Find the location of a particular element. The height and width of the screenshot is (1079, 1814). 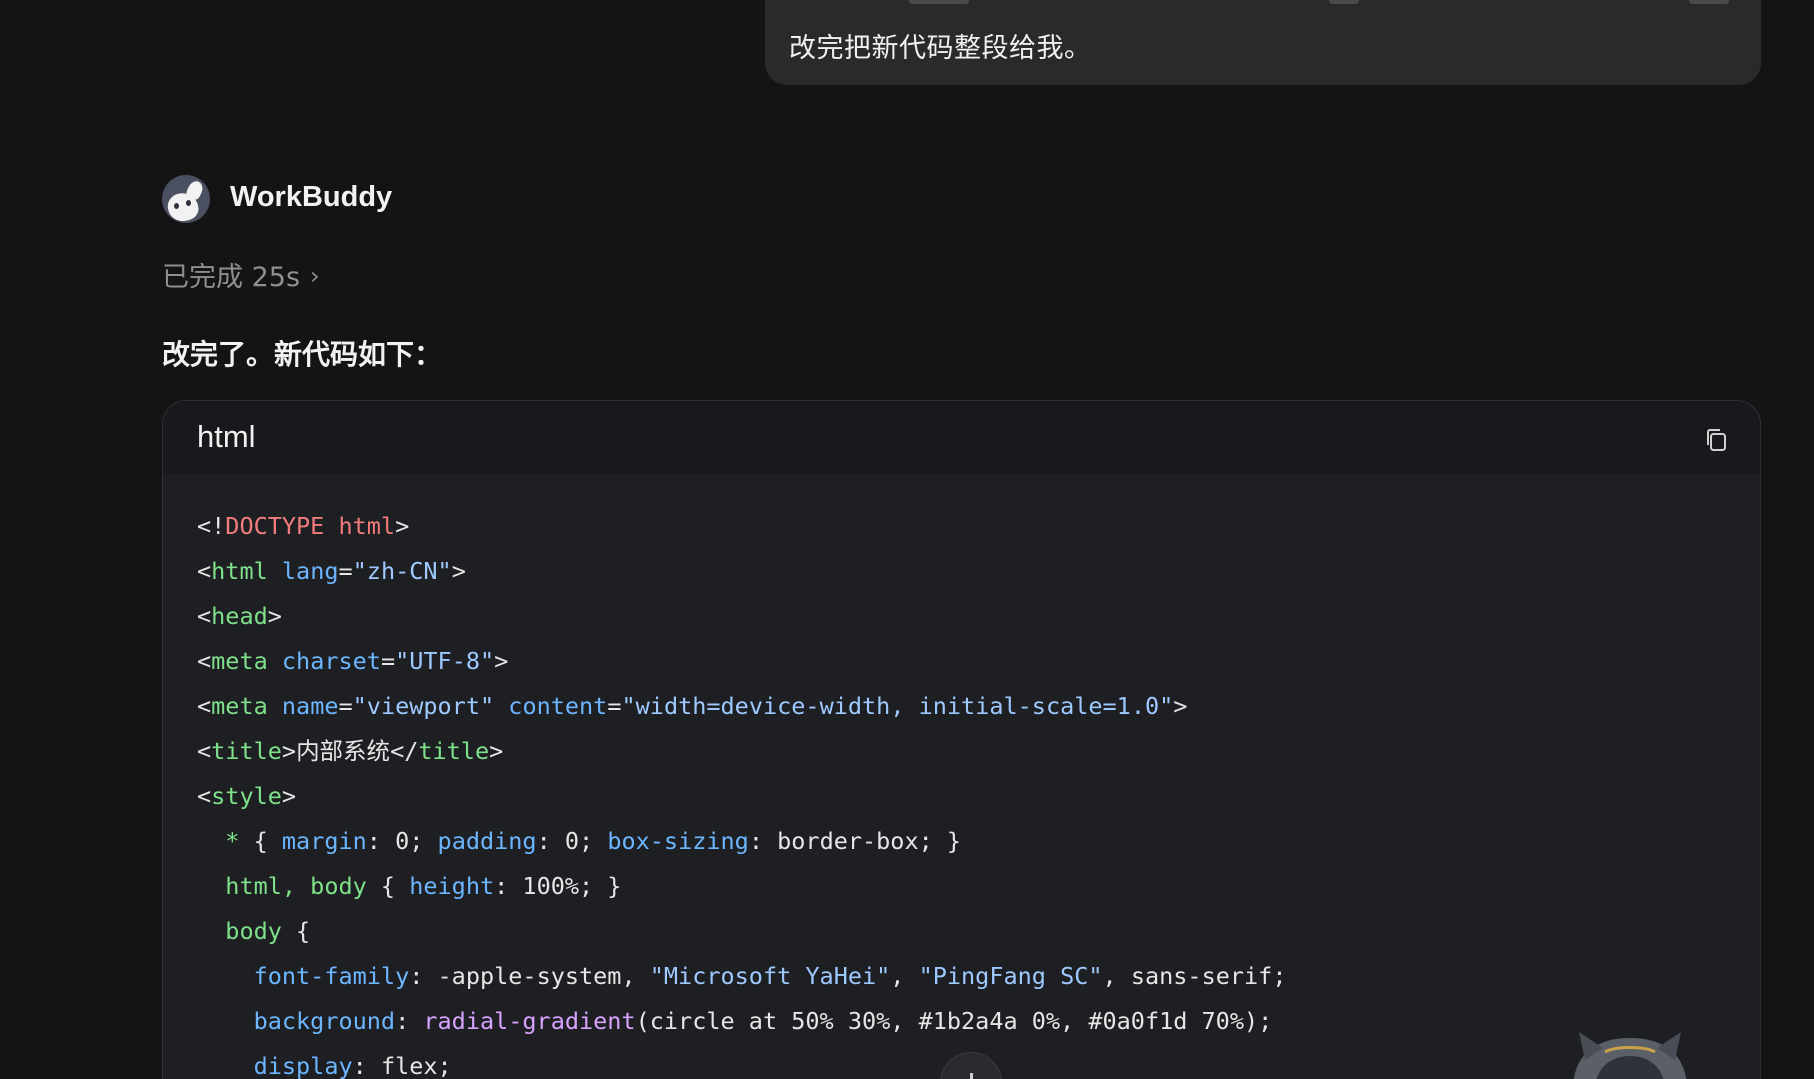

arrow-down-icon is located at coordinates (971, 1076).